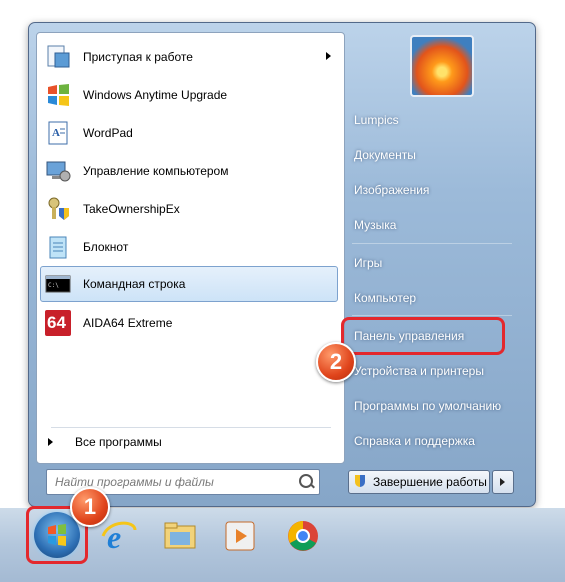 This screenshot has width=565, height=582. Describe the element at coordinates (184, 442) in the screenshot. I see `all-programs-button: Все программы` at that location.